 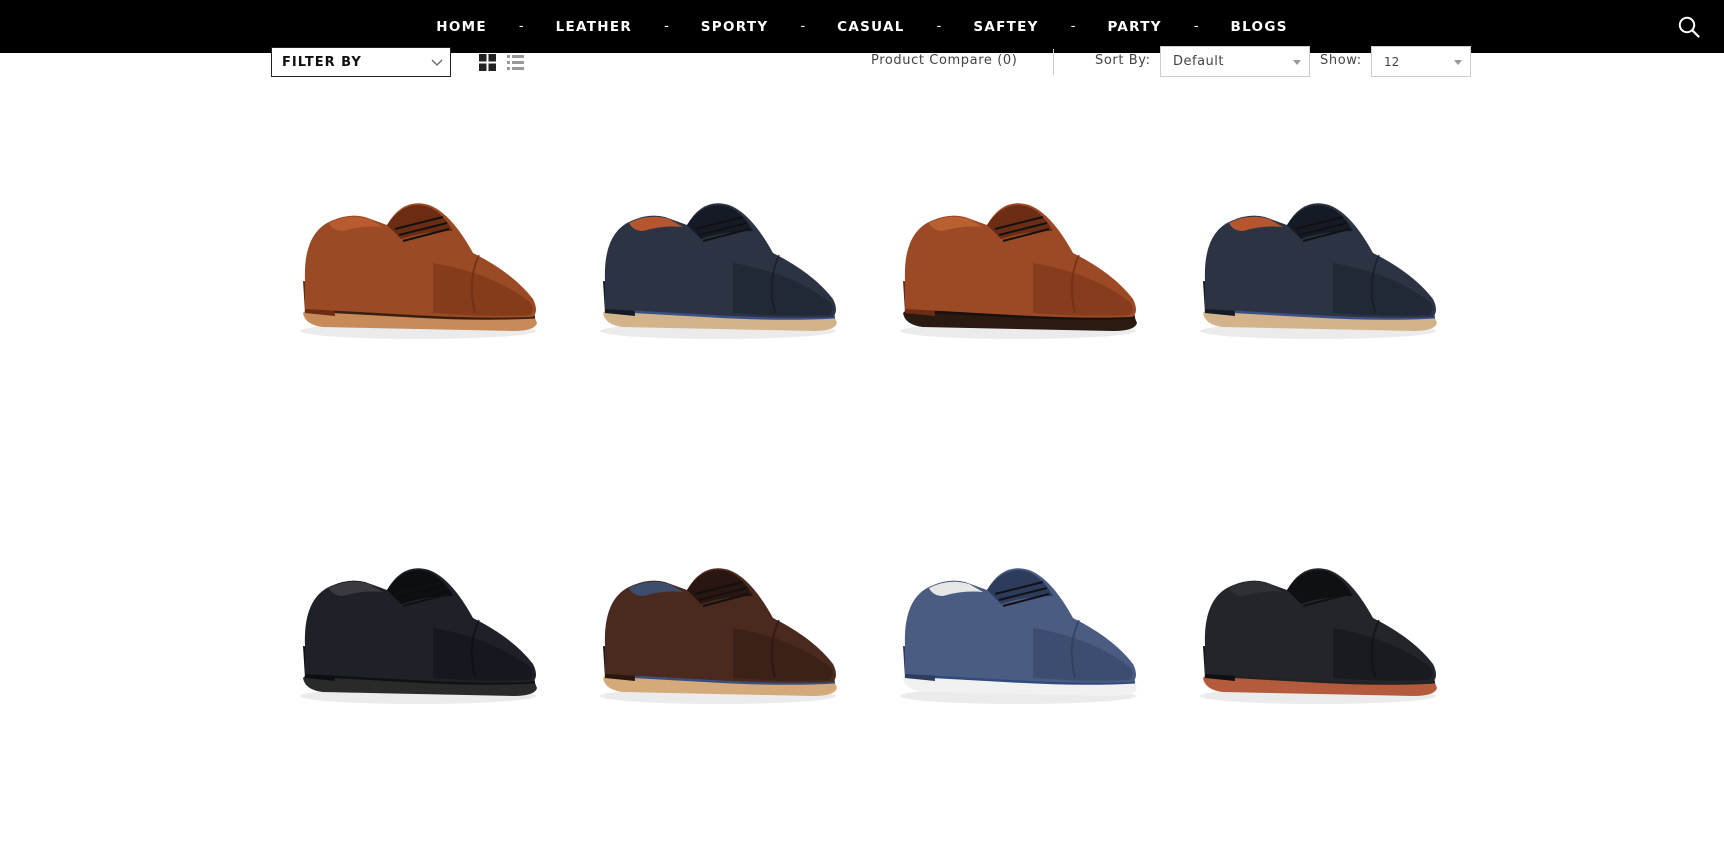 I want to click on chevron-down-icon, so click(x=437, y=62).